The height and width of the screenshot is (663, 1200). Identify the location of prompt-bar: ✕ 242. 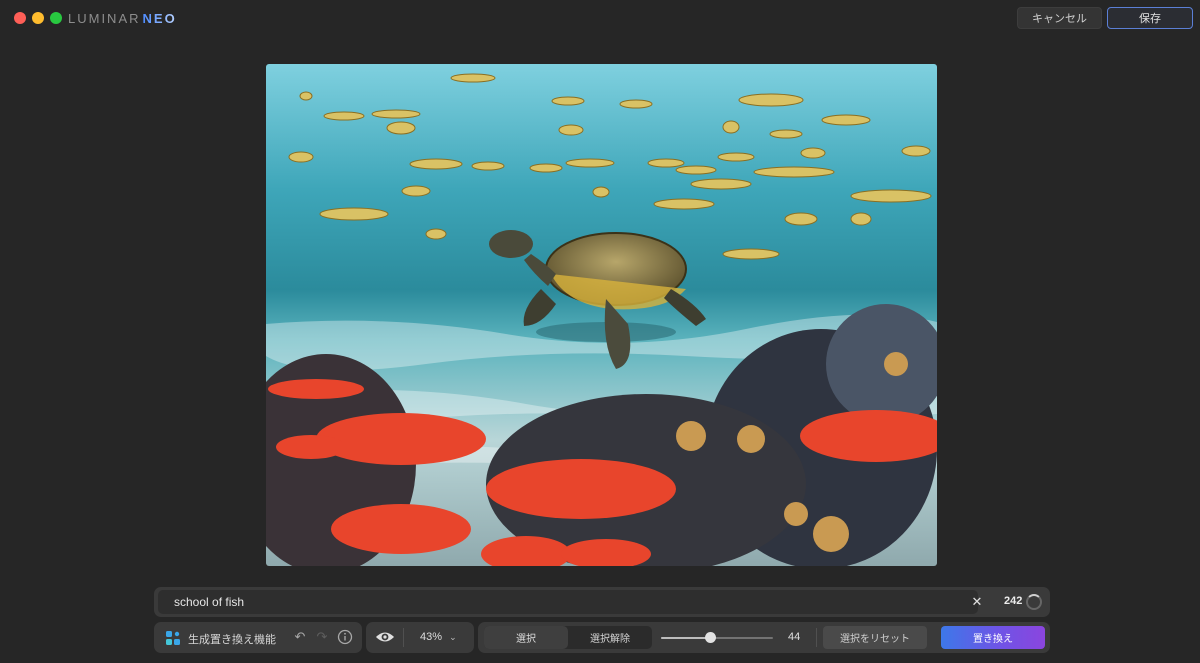
(602, 602).